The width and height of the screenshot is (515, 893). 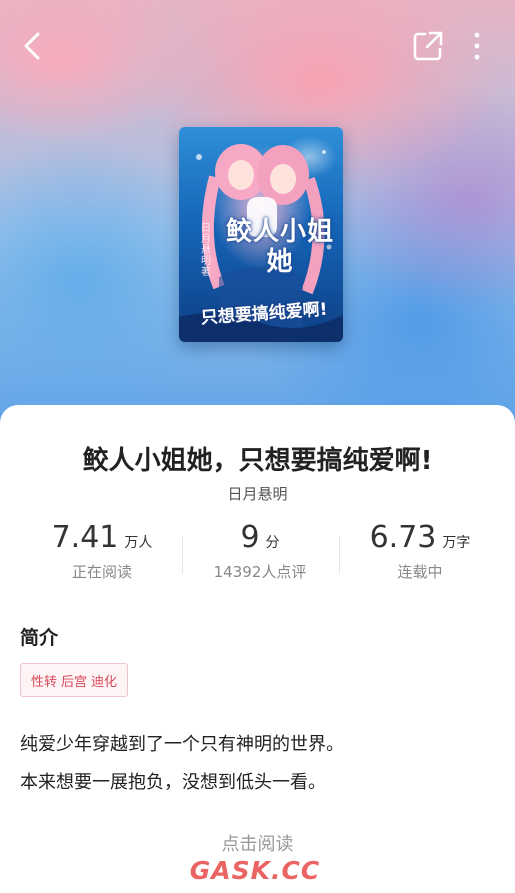 I want to click on share-button, so click(x=428, y=46).